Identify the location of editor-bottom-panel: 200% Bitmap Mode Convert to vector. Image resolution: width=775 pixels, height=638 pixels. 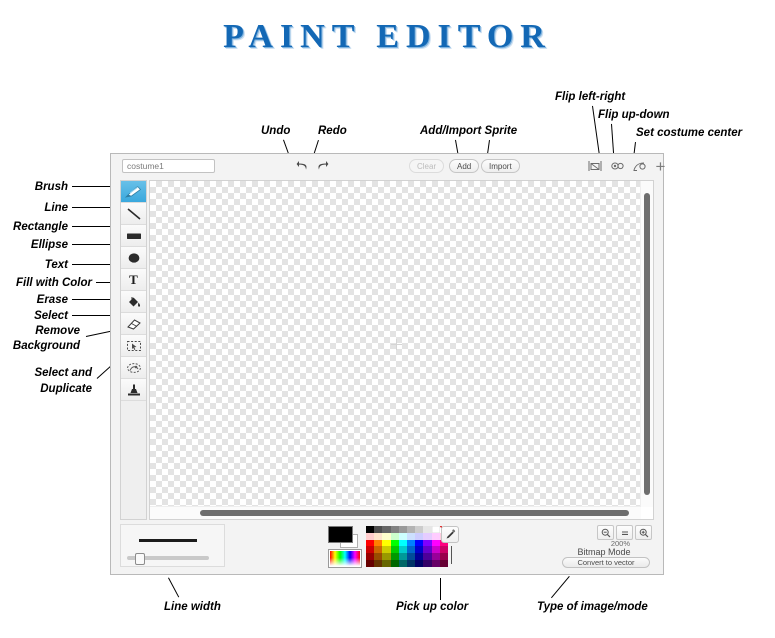
(387, 546).